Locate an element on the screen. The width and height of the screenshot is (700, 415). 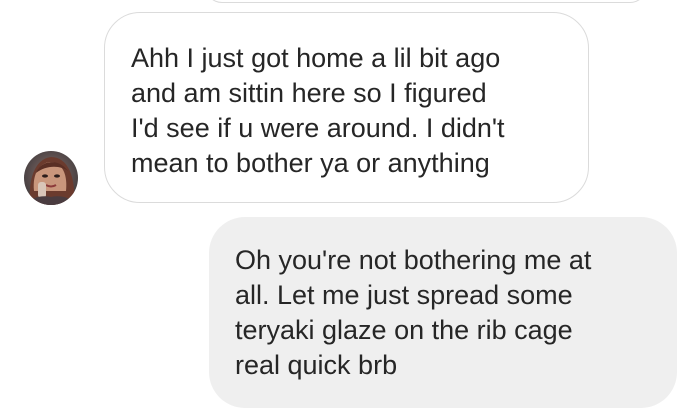
avatar-photo-icon is located at coordinates (51, 178).